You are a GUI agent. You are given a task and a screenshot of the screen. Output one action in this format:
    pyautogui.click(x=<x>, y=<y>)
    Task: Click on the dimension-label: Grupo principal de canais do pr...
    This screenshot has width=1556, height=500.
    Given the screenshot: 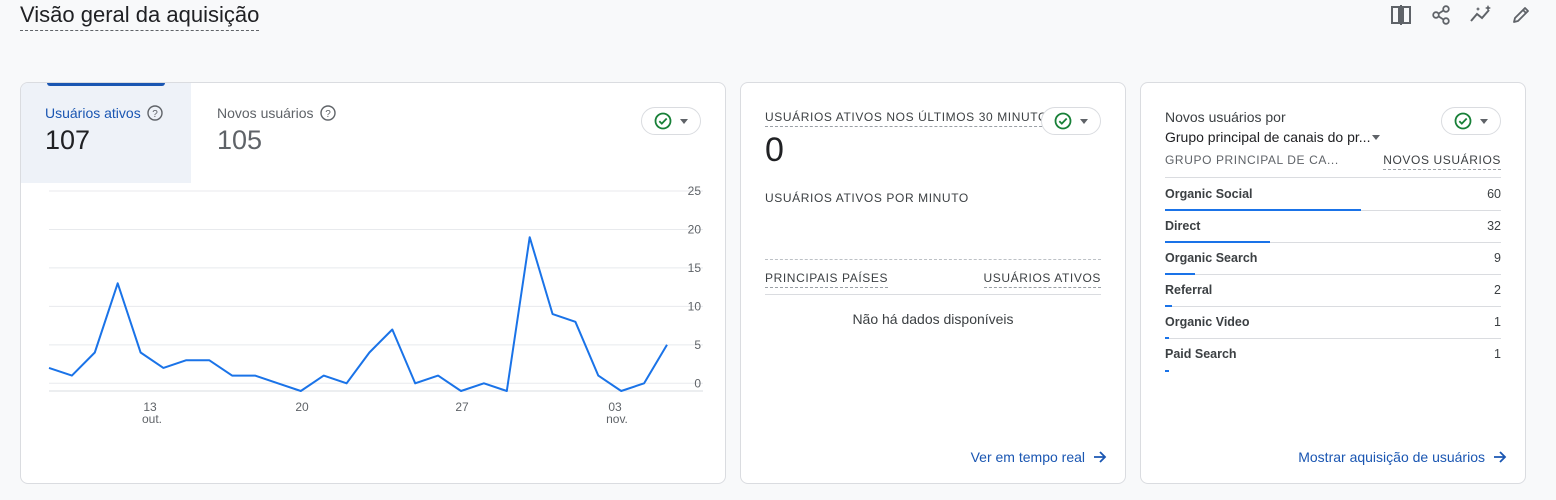 What is the action you would take?
    pyautogui.click(x=1268, y=137)
    